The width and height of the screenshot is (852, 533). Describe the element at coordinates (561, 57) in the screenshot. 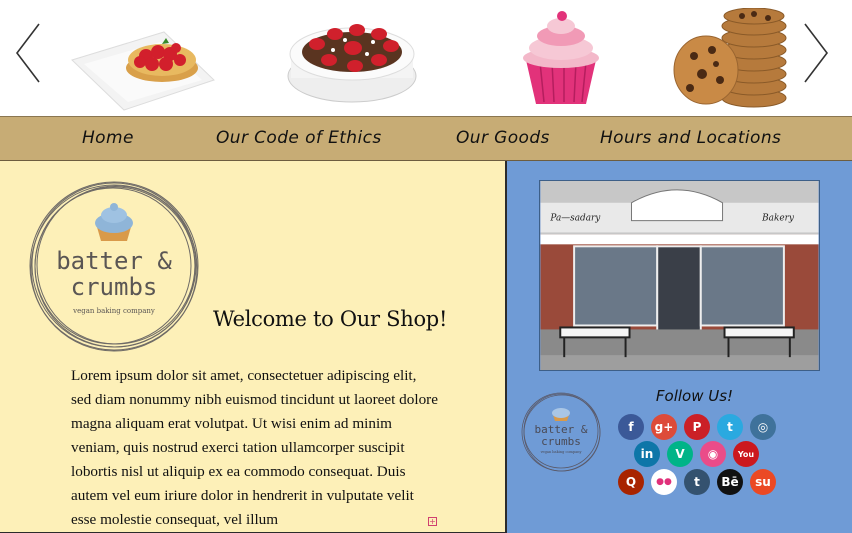

I see `pink-cupcake-image` at that location.